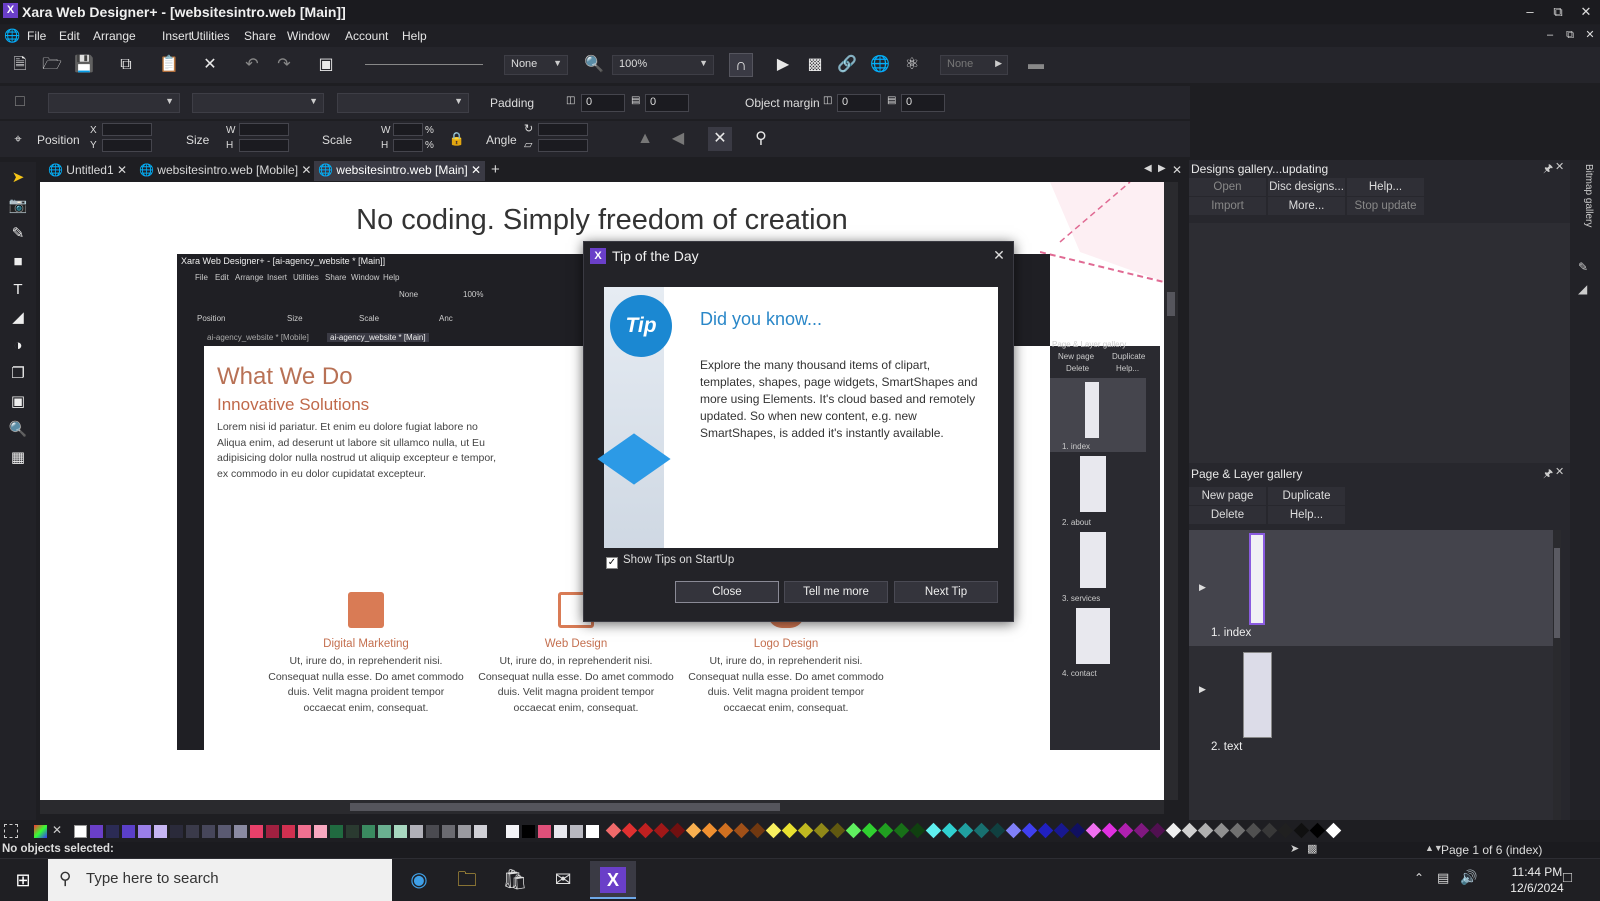 The height and width of the screenshot is (901, 1600). Describe the element at coordinates (1567, 877) in the screenshot. I see `notifications-icon: □` at that location.